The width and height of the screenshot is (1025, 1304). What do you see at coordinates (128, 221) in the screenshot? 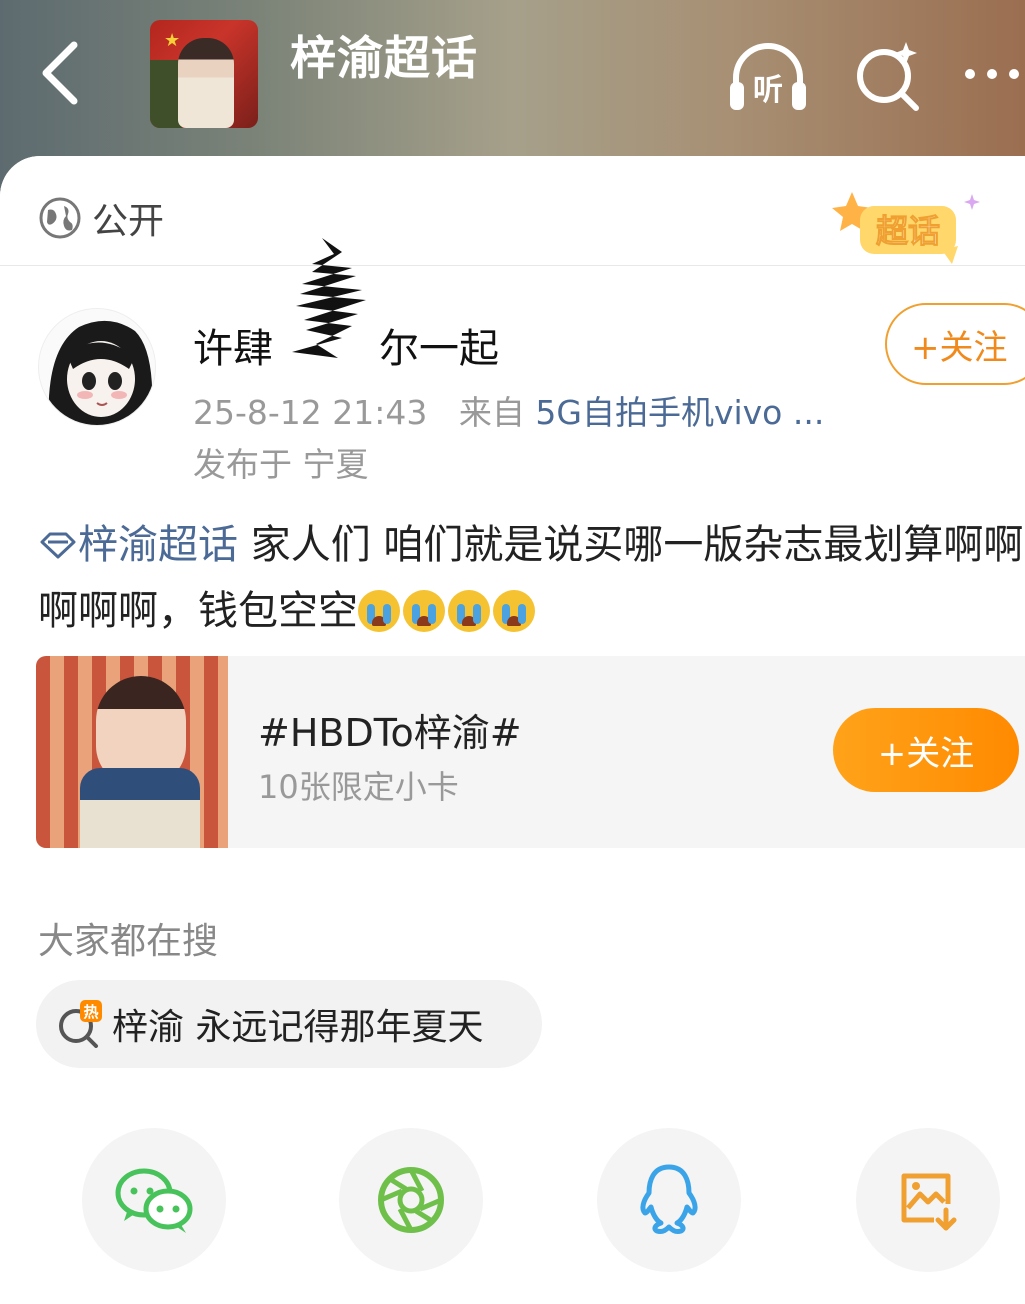
I see `visibility-label: 公开` at bounding box center [128, 221].